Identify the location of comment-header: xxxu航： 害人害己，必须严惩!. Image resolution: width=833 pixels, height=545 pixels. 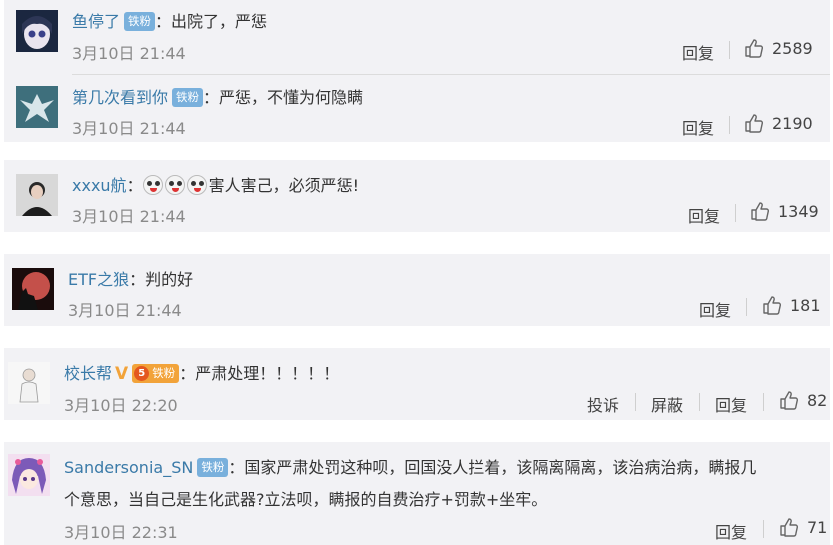
(215, 184).